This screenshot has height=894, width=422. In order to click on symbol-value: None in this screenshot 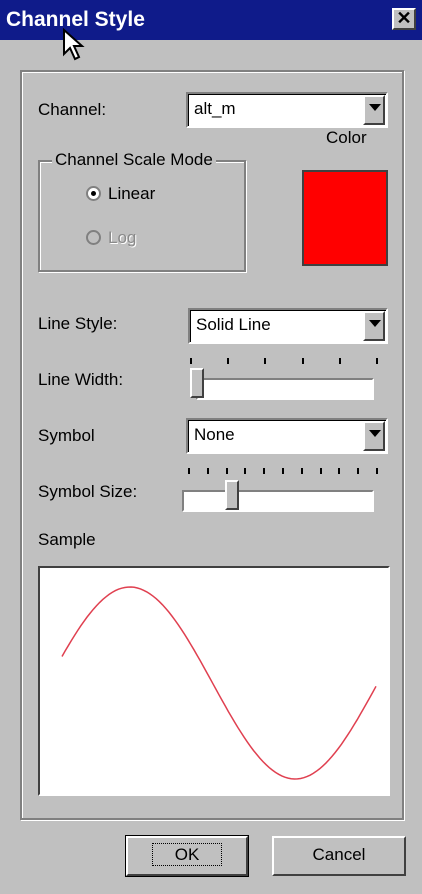, I will do `click(214, 434)`.